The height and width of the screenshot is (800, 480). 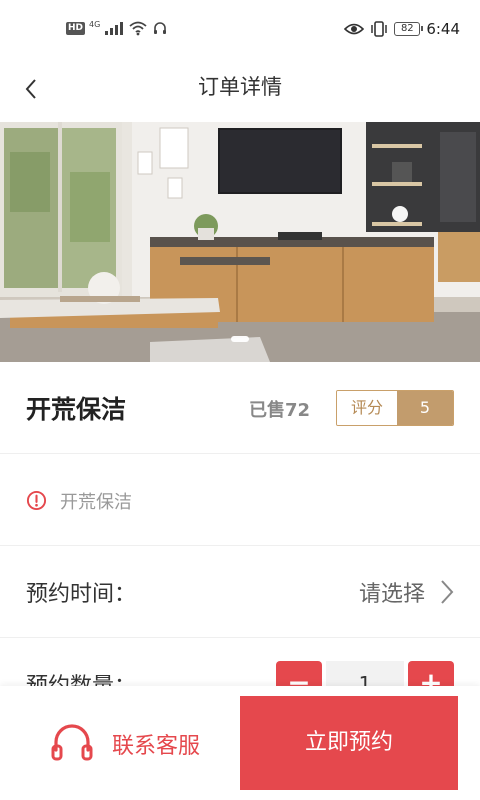 What do you see at coordinates (76, 28) in the screenshot?
I see `hd-badge: HD` at bounding box center [76, 28].